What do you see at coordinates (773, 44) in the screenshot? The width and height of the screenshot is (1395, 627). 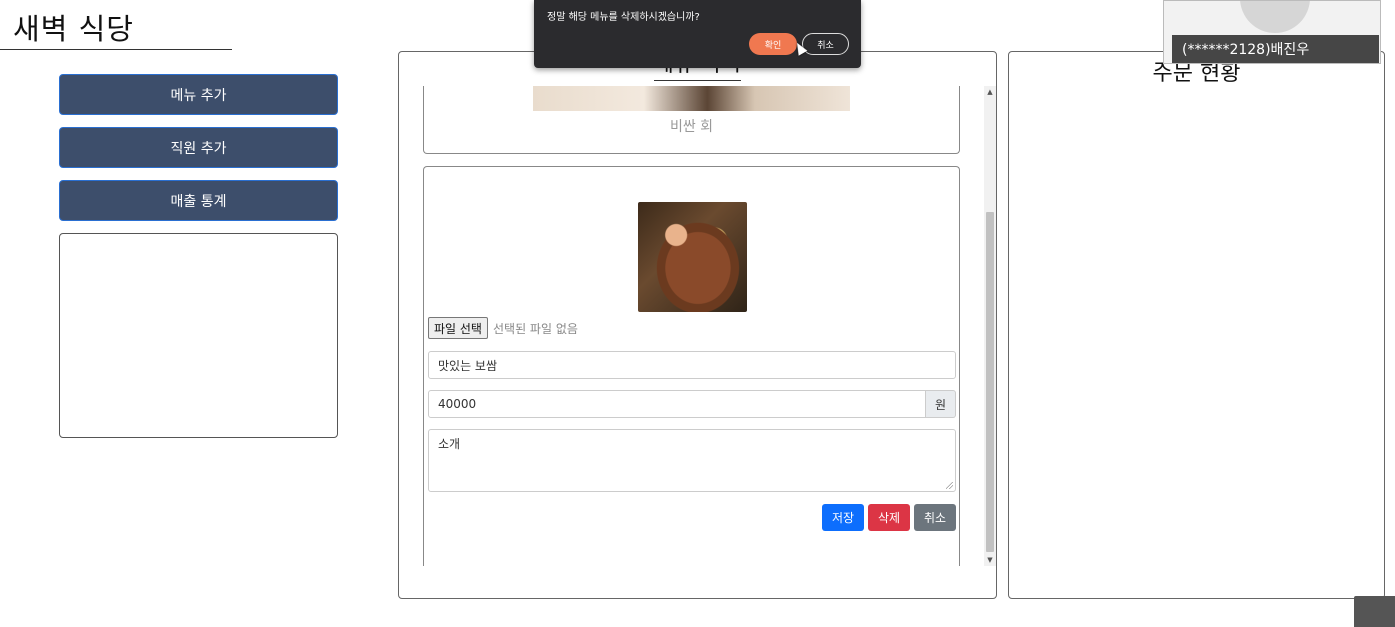 I see `dialog-confirm-button: 확인` at bounding box center [773, 44].